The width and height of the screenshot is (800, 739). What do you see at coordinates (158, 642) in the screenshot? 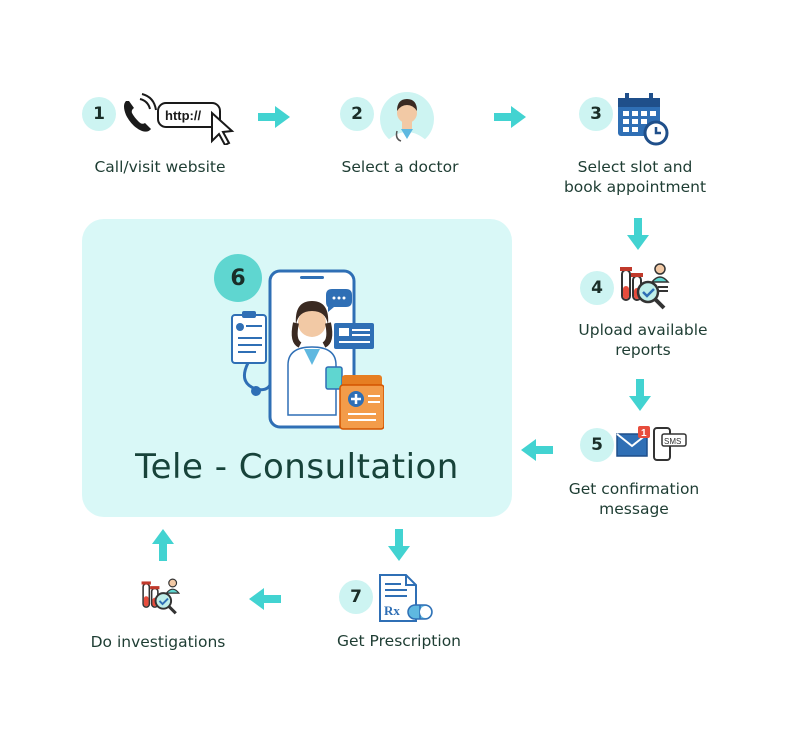
I see `step-8-label: Do investigations` at bounding box center [158, 642].